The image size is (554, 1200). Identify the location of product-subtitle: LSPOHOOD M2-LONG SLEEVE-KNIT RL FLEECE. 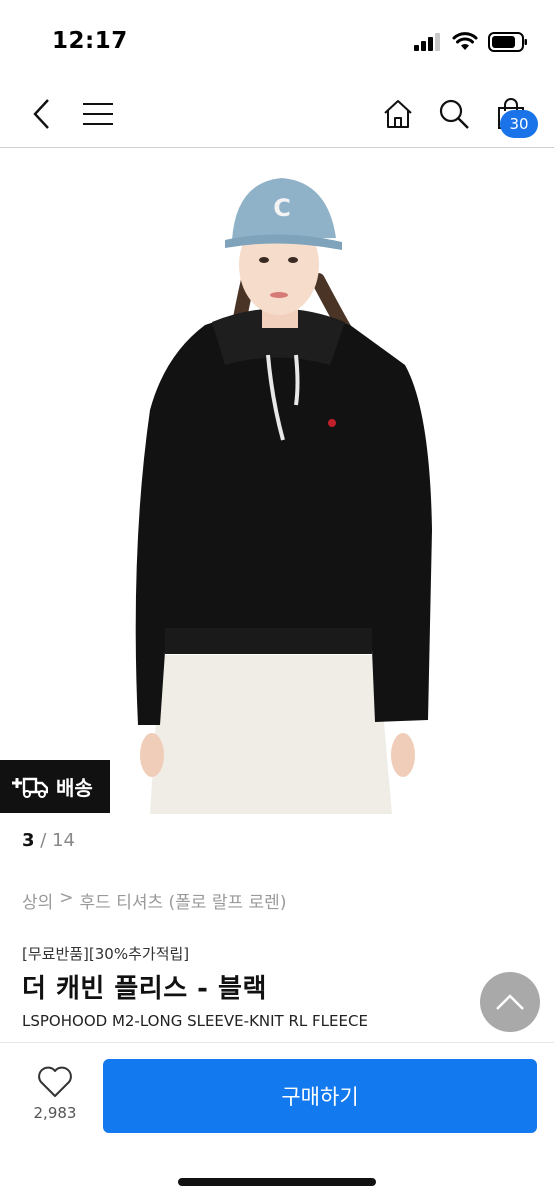
(195, 1021).